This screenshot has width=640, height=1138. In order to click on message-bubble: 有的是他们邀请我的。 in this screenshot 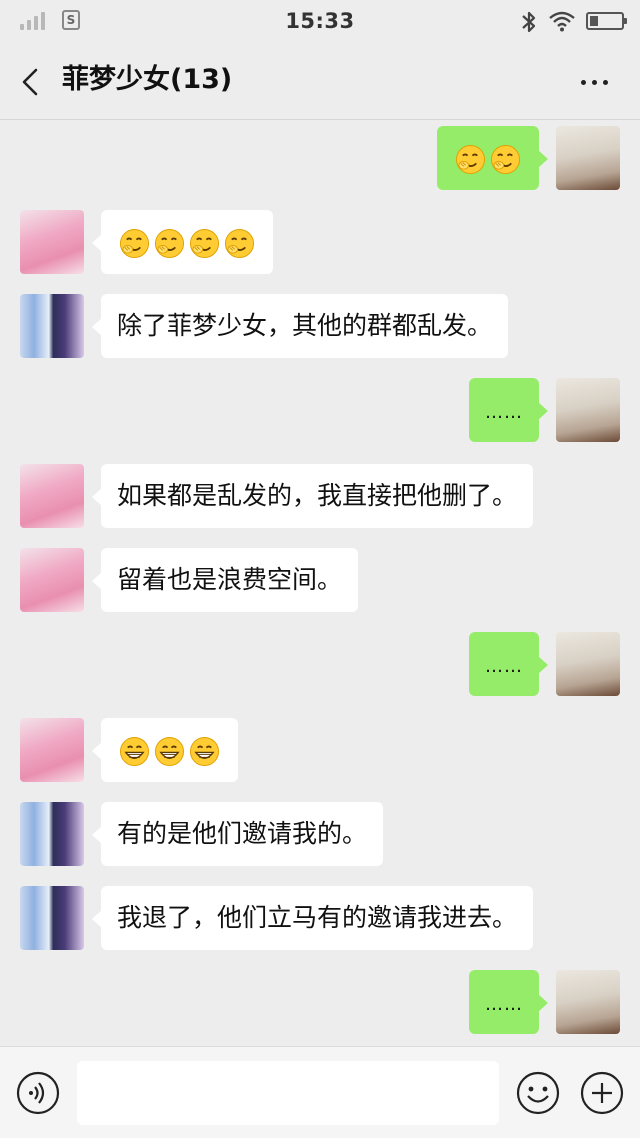, I will do `click(237, 834)`.